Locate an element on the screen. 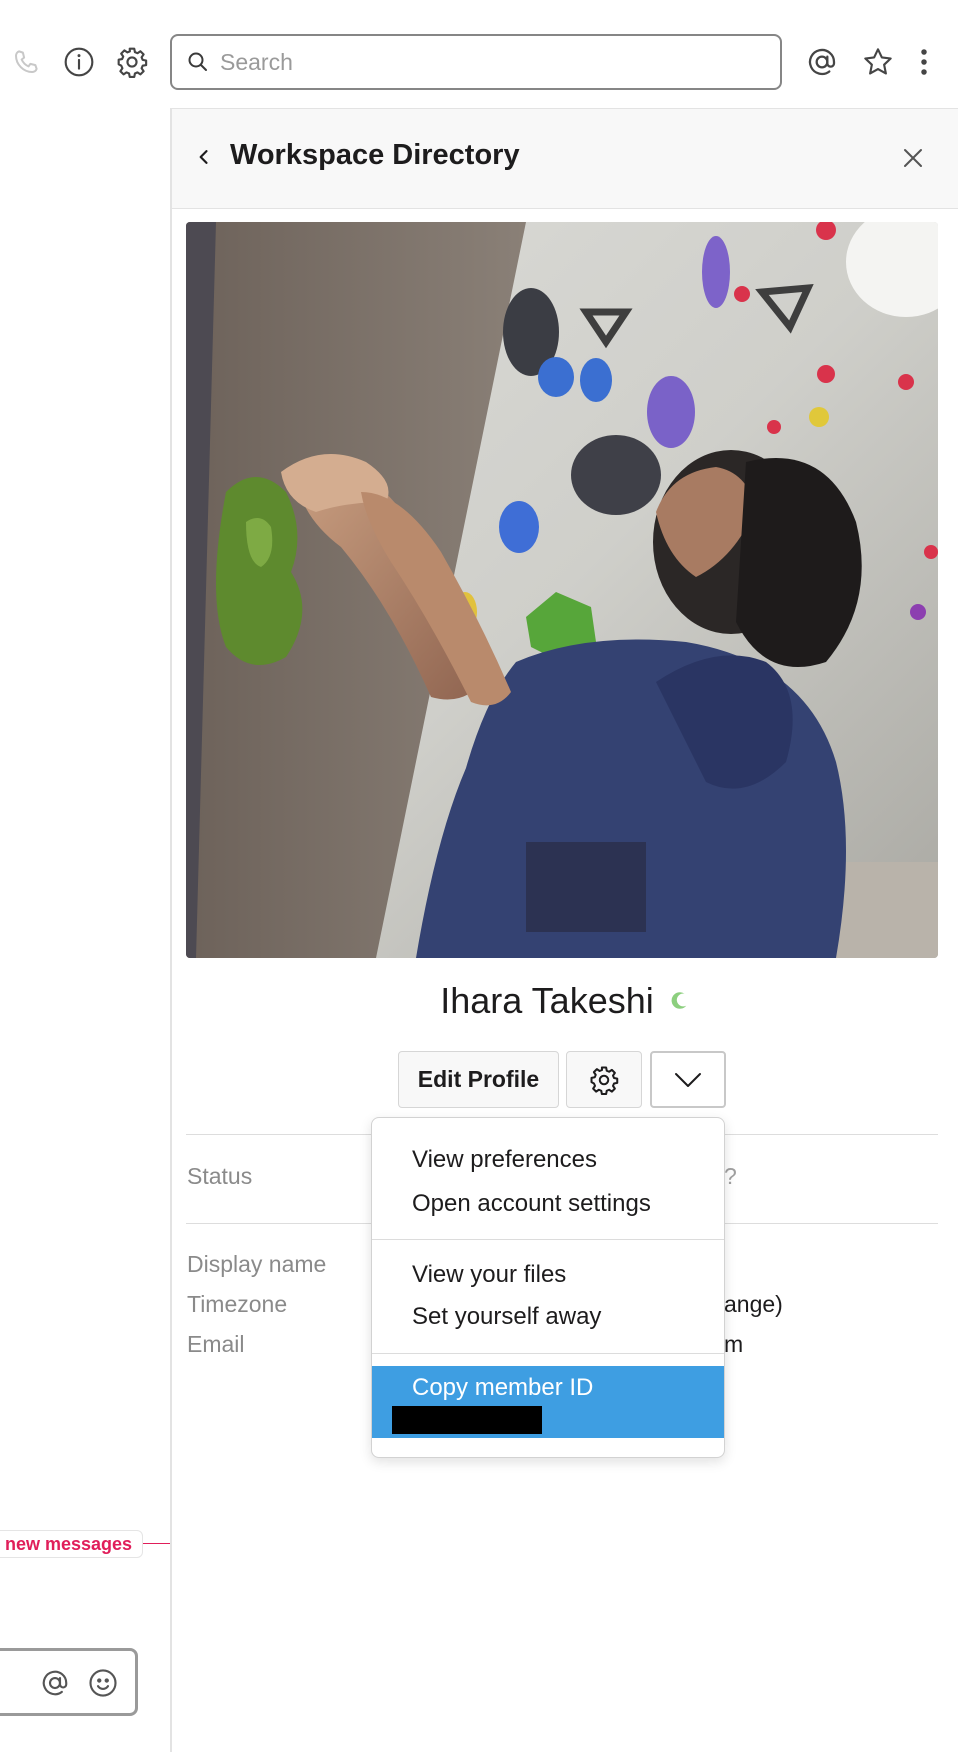 The image size is (958, 1752). panel-divider is located at coordinates (171, 930).